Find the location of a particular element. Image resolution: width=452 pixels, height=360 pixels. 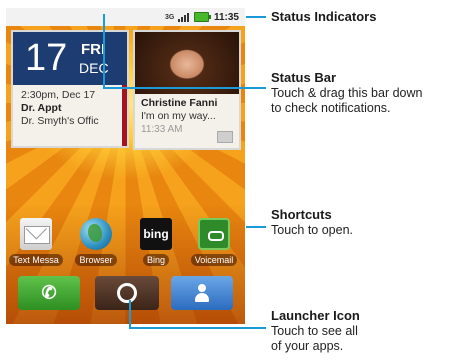

callout-text: to check notifications. is located at coordinates (331, 108).